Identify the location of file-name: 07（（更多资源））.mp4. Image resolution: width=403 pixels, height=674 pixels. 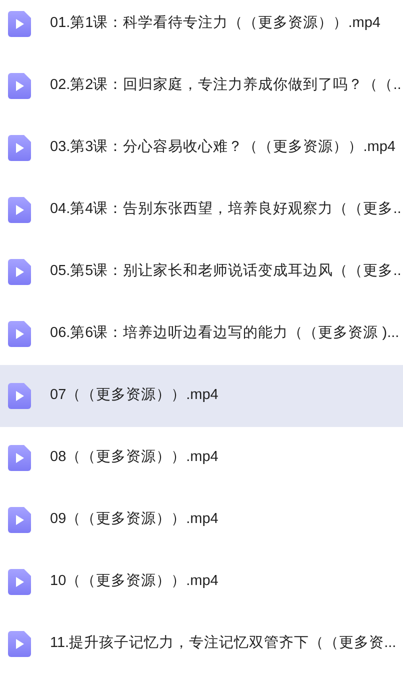
(134, 396).